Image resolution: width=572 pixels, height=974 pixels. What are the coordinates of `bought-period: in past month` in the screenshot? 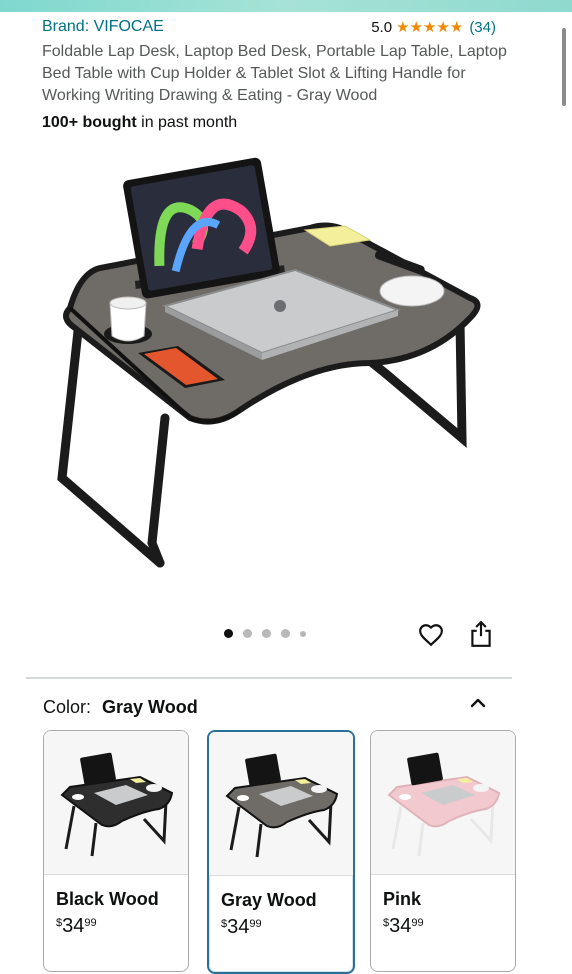 It's located at (187, 122).